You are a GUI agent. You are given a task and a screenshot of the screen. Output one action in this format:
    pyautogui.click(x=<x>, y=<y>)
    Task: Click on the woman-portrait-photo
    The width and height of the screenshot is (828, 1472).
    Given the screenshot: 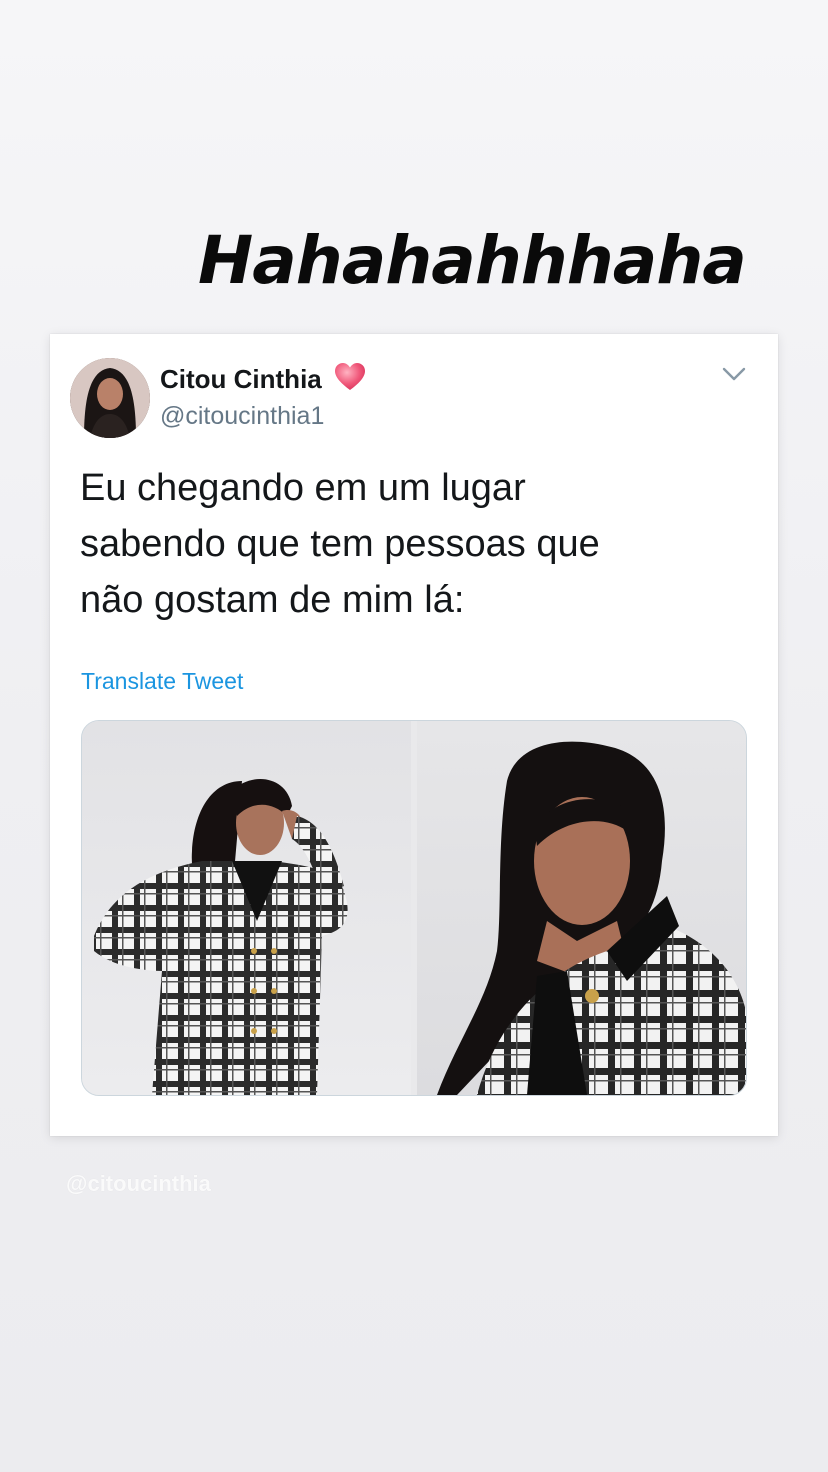 What is the action you would take?
    pyautogui.click(x=591, y=918)
    